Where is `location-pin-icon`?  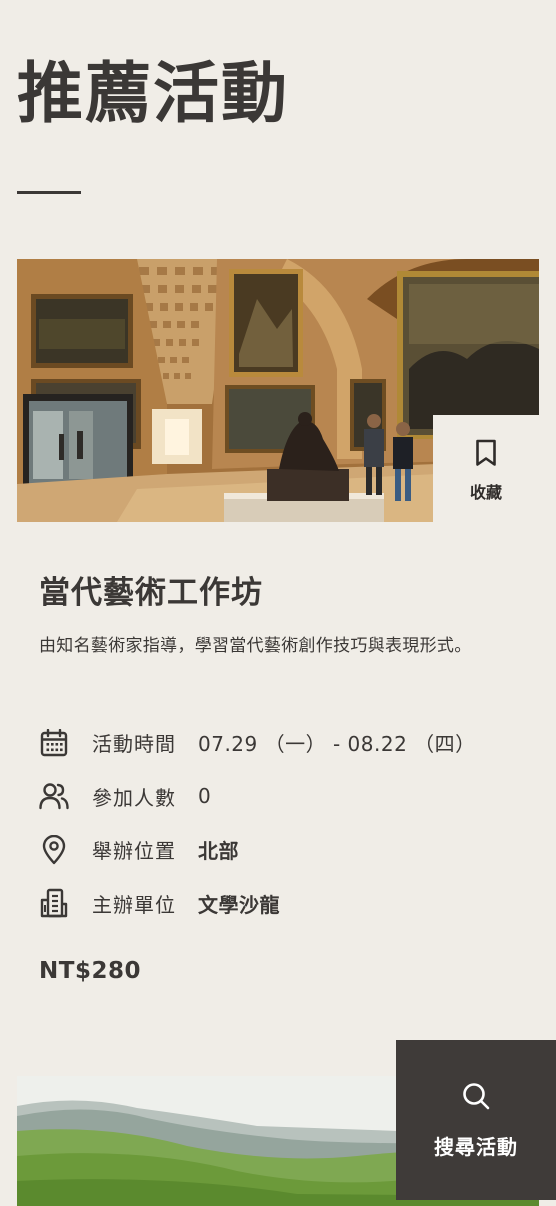 location-pin-icon is located at coordinates (54, 849).